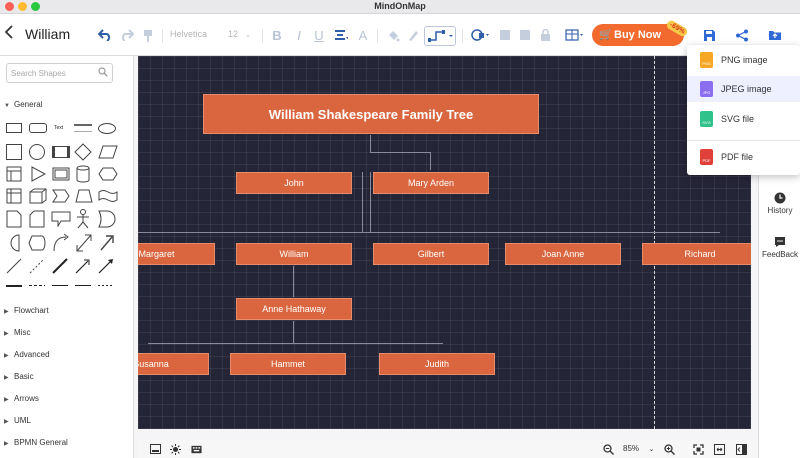 This screenshot has height=458, width=800. I want to click on category-basic: ▶ Basic, so click(19, 376).